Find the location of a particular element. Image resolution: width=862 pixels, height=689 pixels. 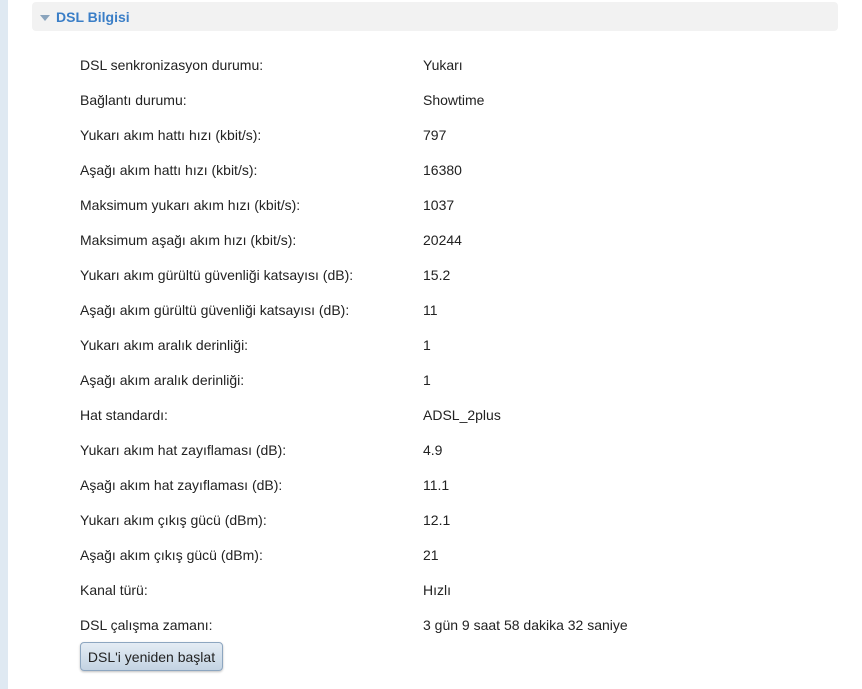

info-label: Maksimum aşağı akım hızı (kbit/s): is located at coordinates (188, 239).